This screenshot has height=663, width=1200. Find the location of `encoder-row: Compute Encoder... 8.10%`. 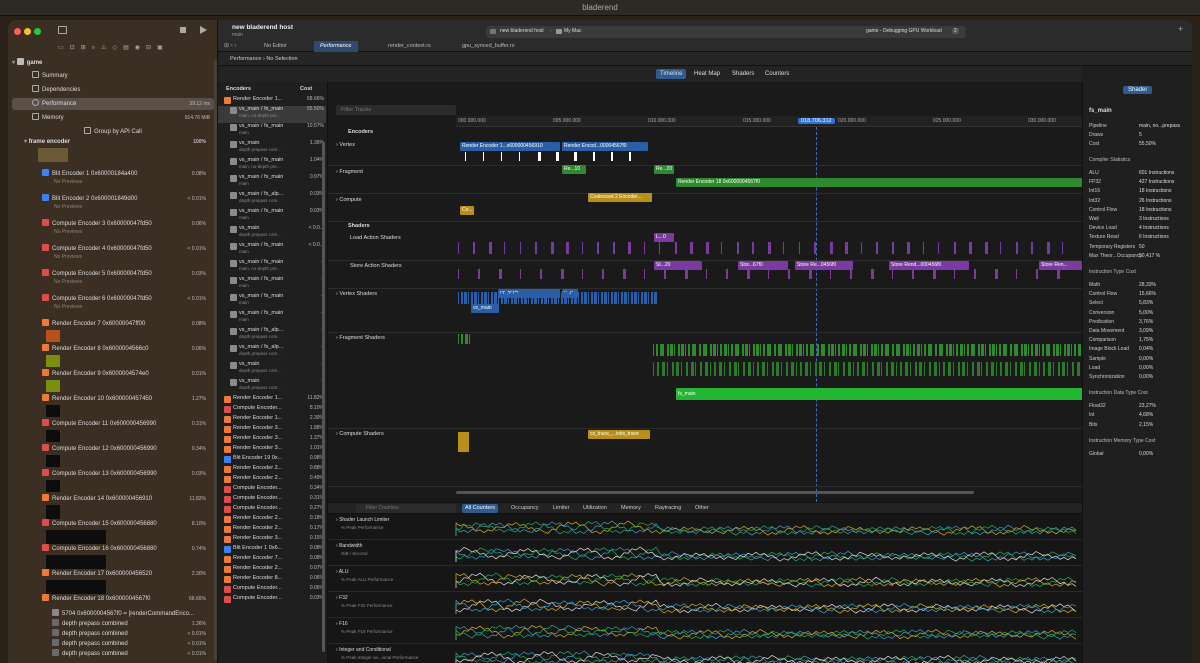

encoder-row: Compute Encoder... 8.10% is located at coordinates (272, 410).